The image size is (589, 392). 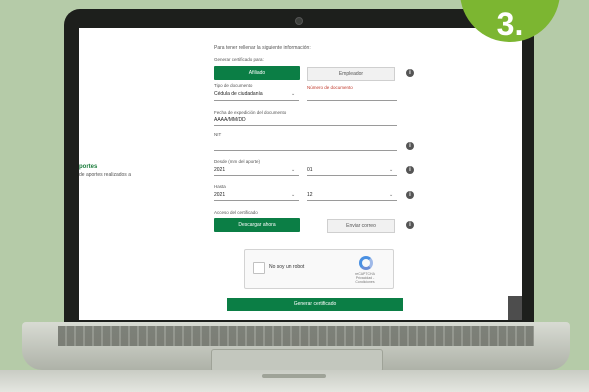 I want to click on recaptcha-checkbox, so click(x=259, y=268).